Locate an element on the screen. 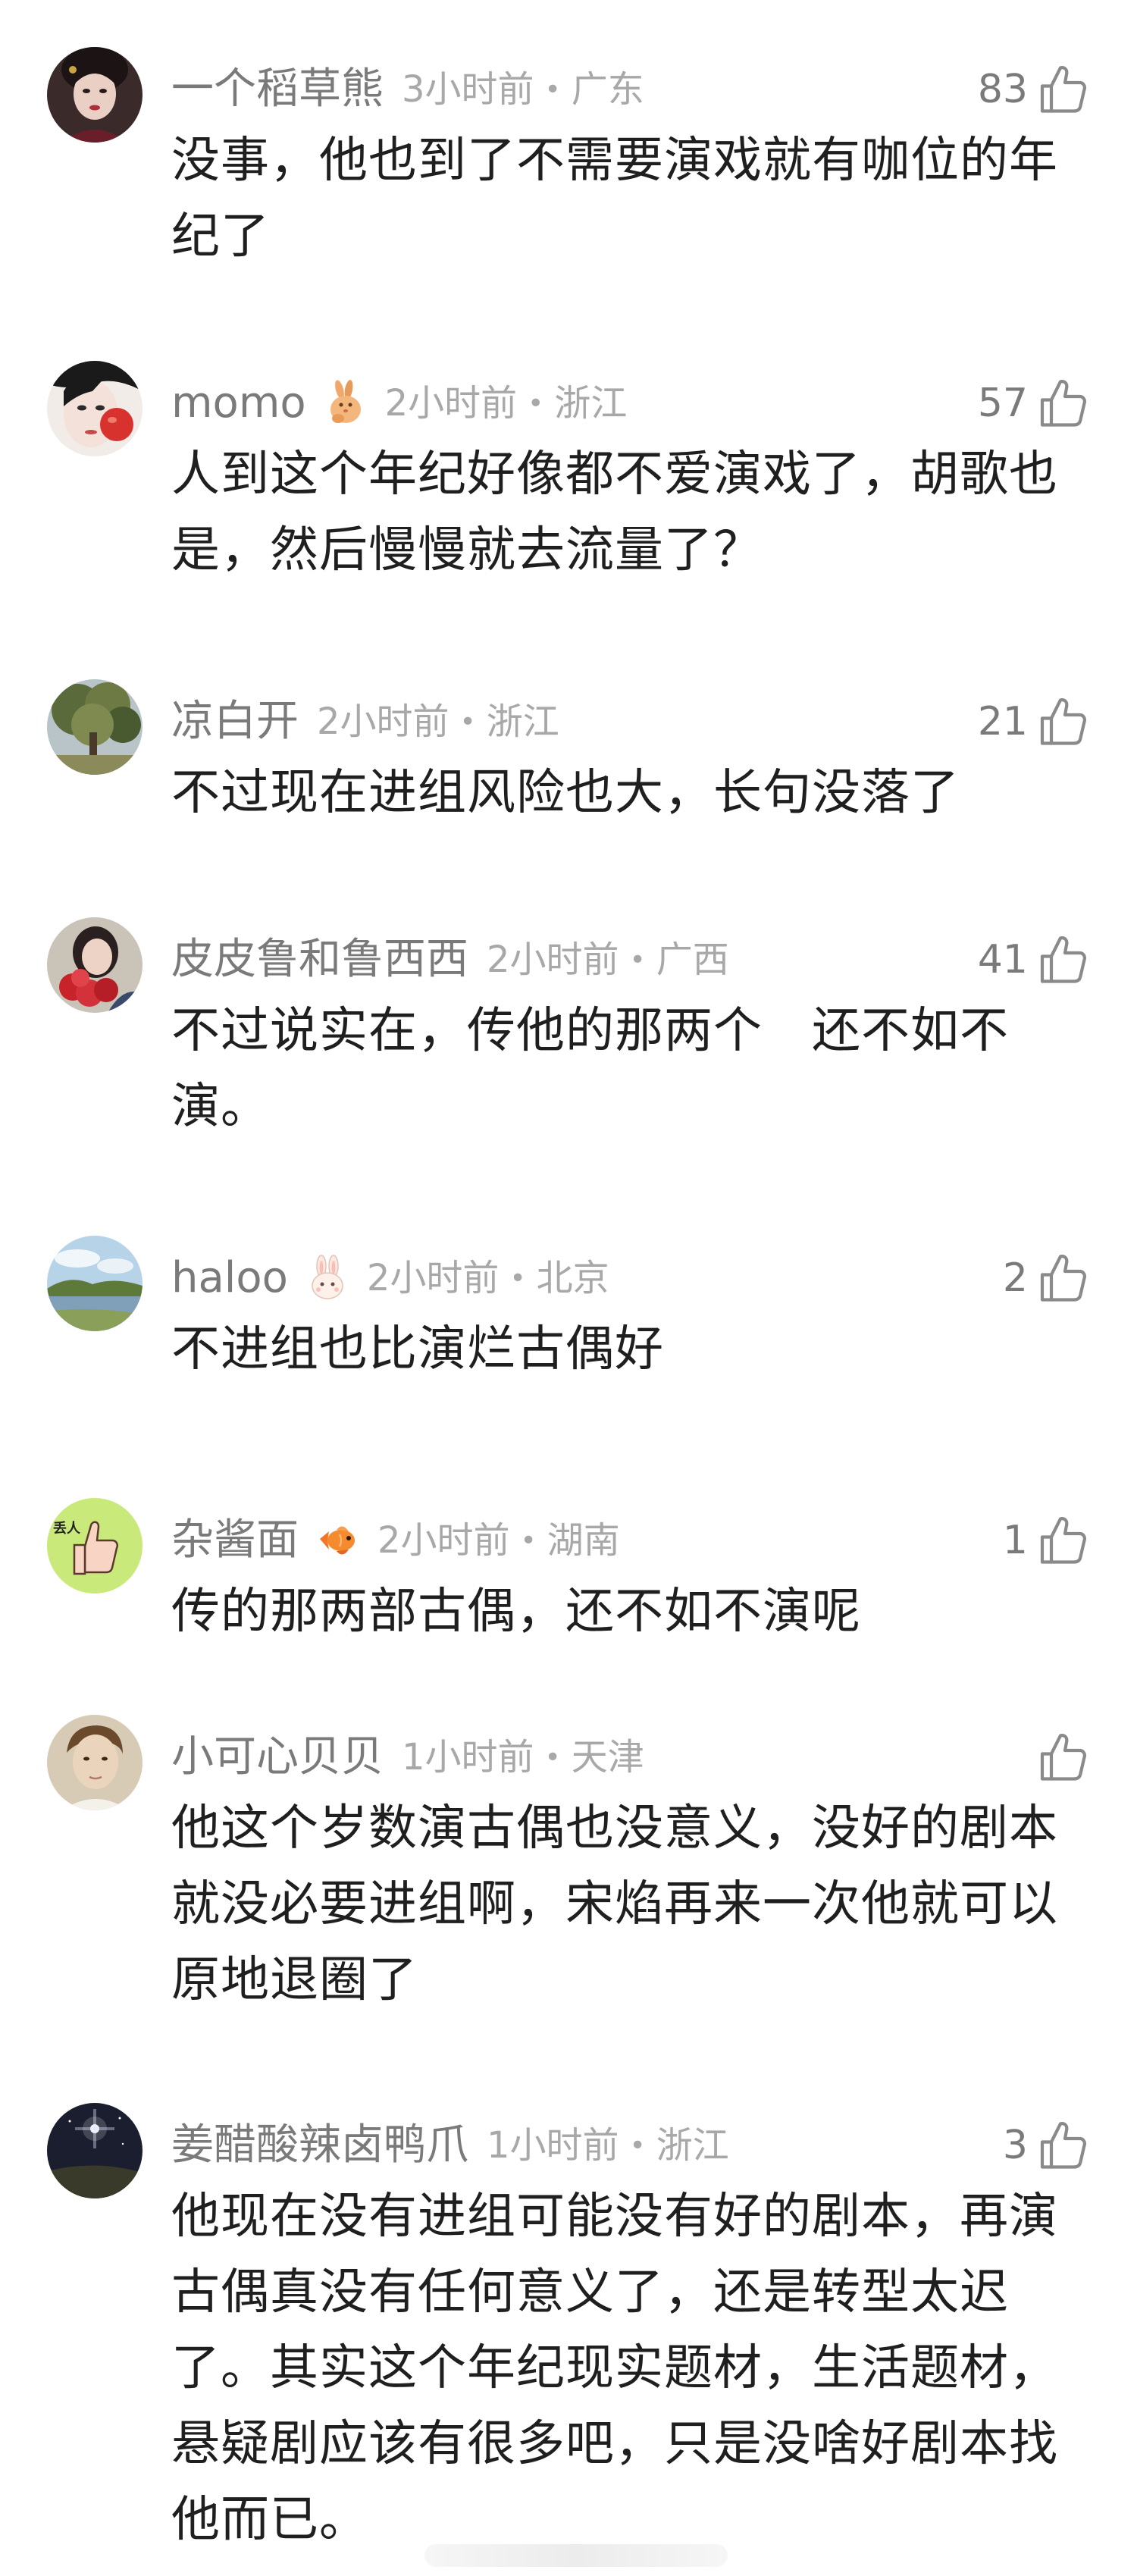 This screenshot has width=1137, height=2576. comment-meta: haloo 2小时前 • 北京 is located at coordinates (390, 1278).